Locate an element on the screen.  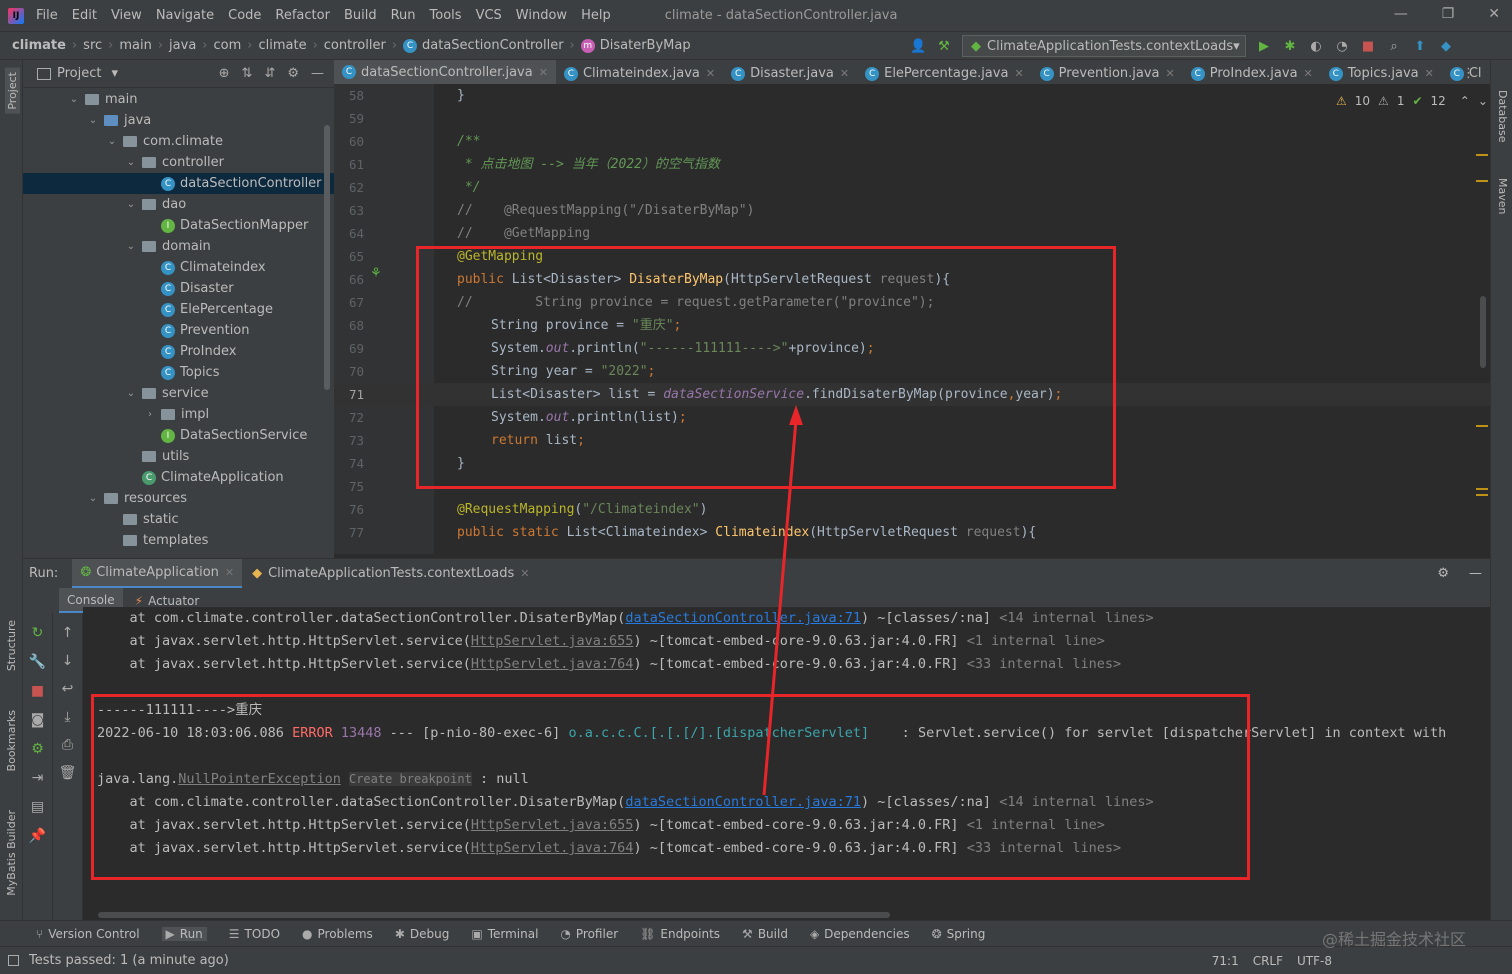
debug-icon: ✱ is located at coordinates (399, 933).